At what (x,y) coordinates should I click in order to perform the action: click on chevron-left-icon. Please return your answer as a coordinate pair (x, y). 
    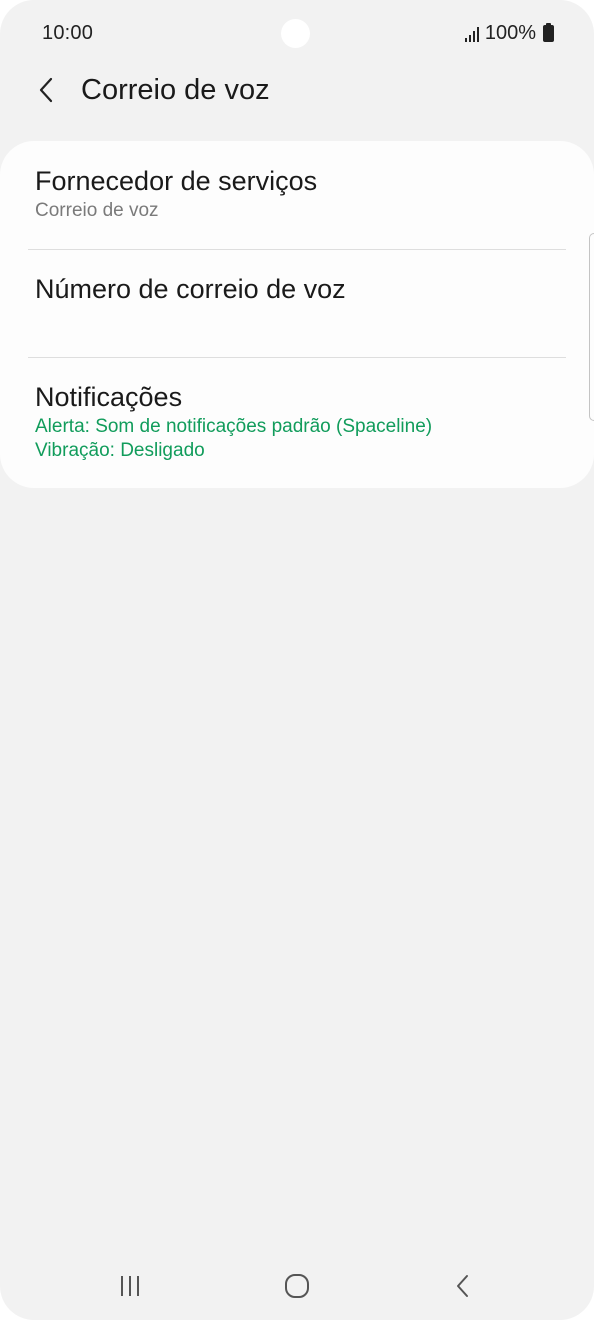
    Looking at the image, I should click on (46, 90).